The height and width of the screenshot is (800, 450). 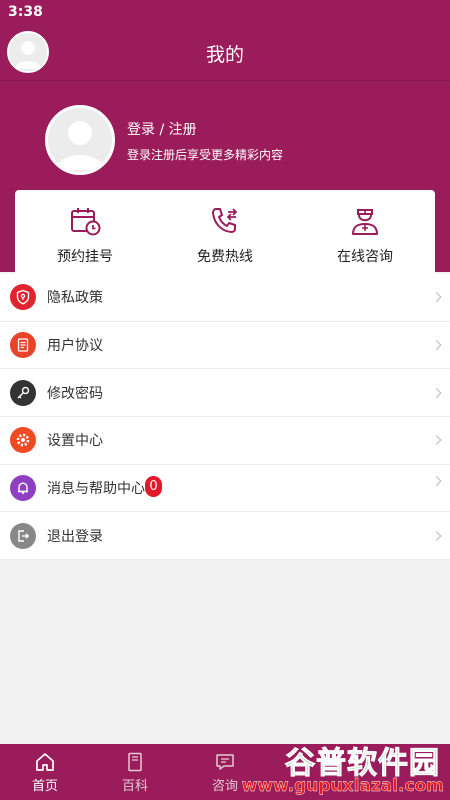 I want to click on bell-icon, so click(x=23, y=488).